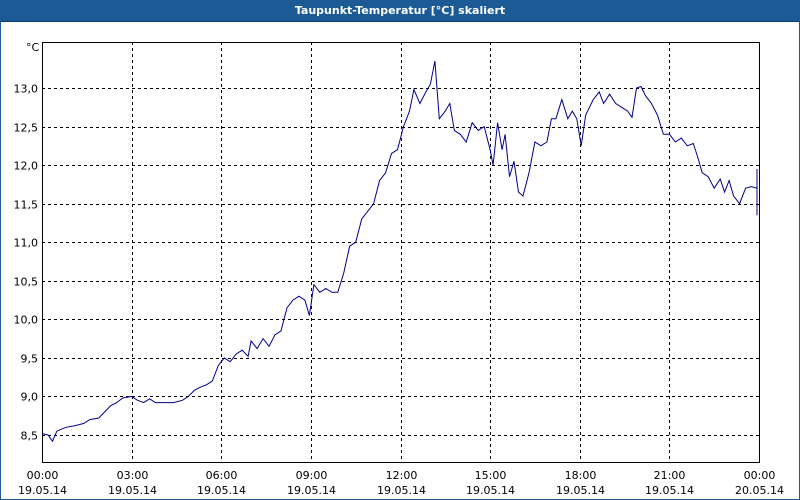  What do you see at coordinates (26, 320) in the screenshot?
I see `y-tick-label: 10,0` at bounding box center [26, 320].